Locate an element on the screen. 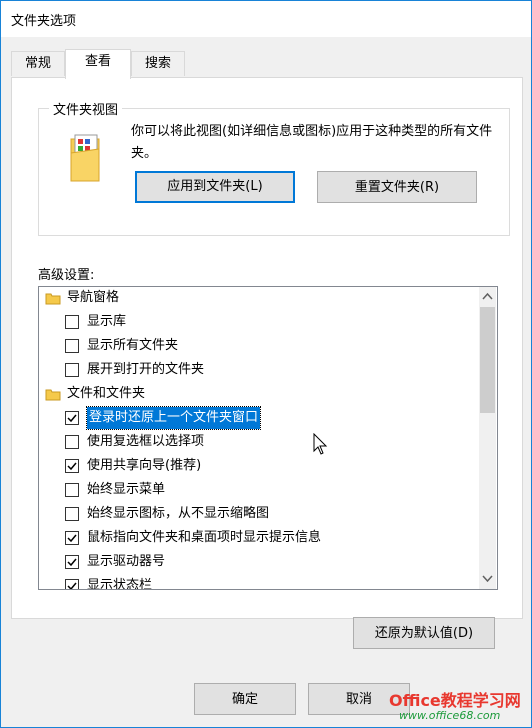 This screenshot has width=532, height=728. scrollbar-thumb is located at coordinates (487, 360).